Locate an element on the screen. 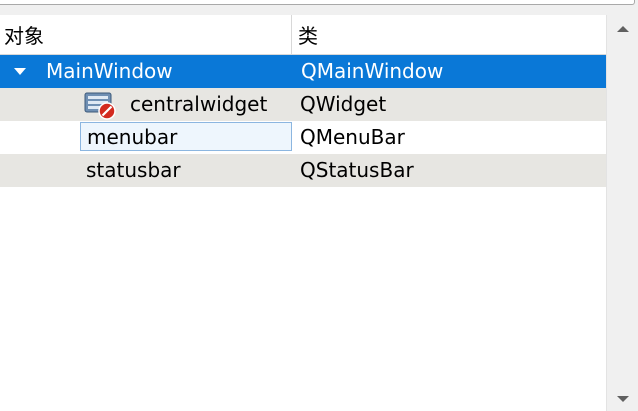 The height and width of the screenshot is (411, 638). panel-frame is located at coordinates (317, 2).